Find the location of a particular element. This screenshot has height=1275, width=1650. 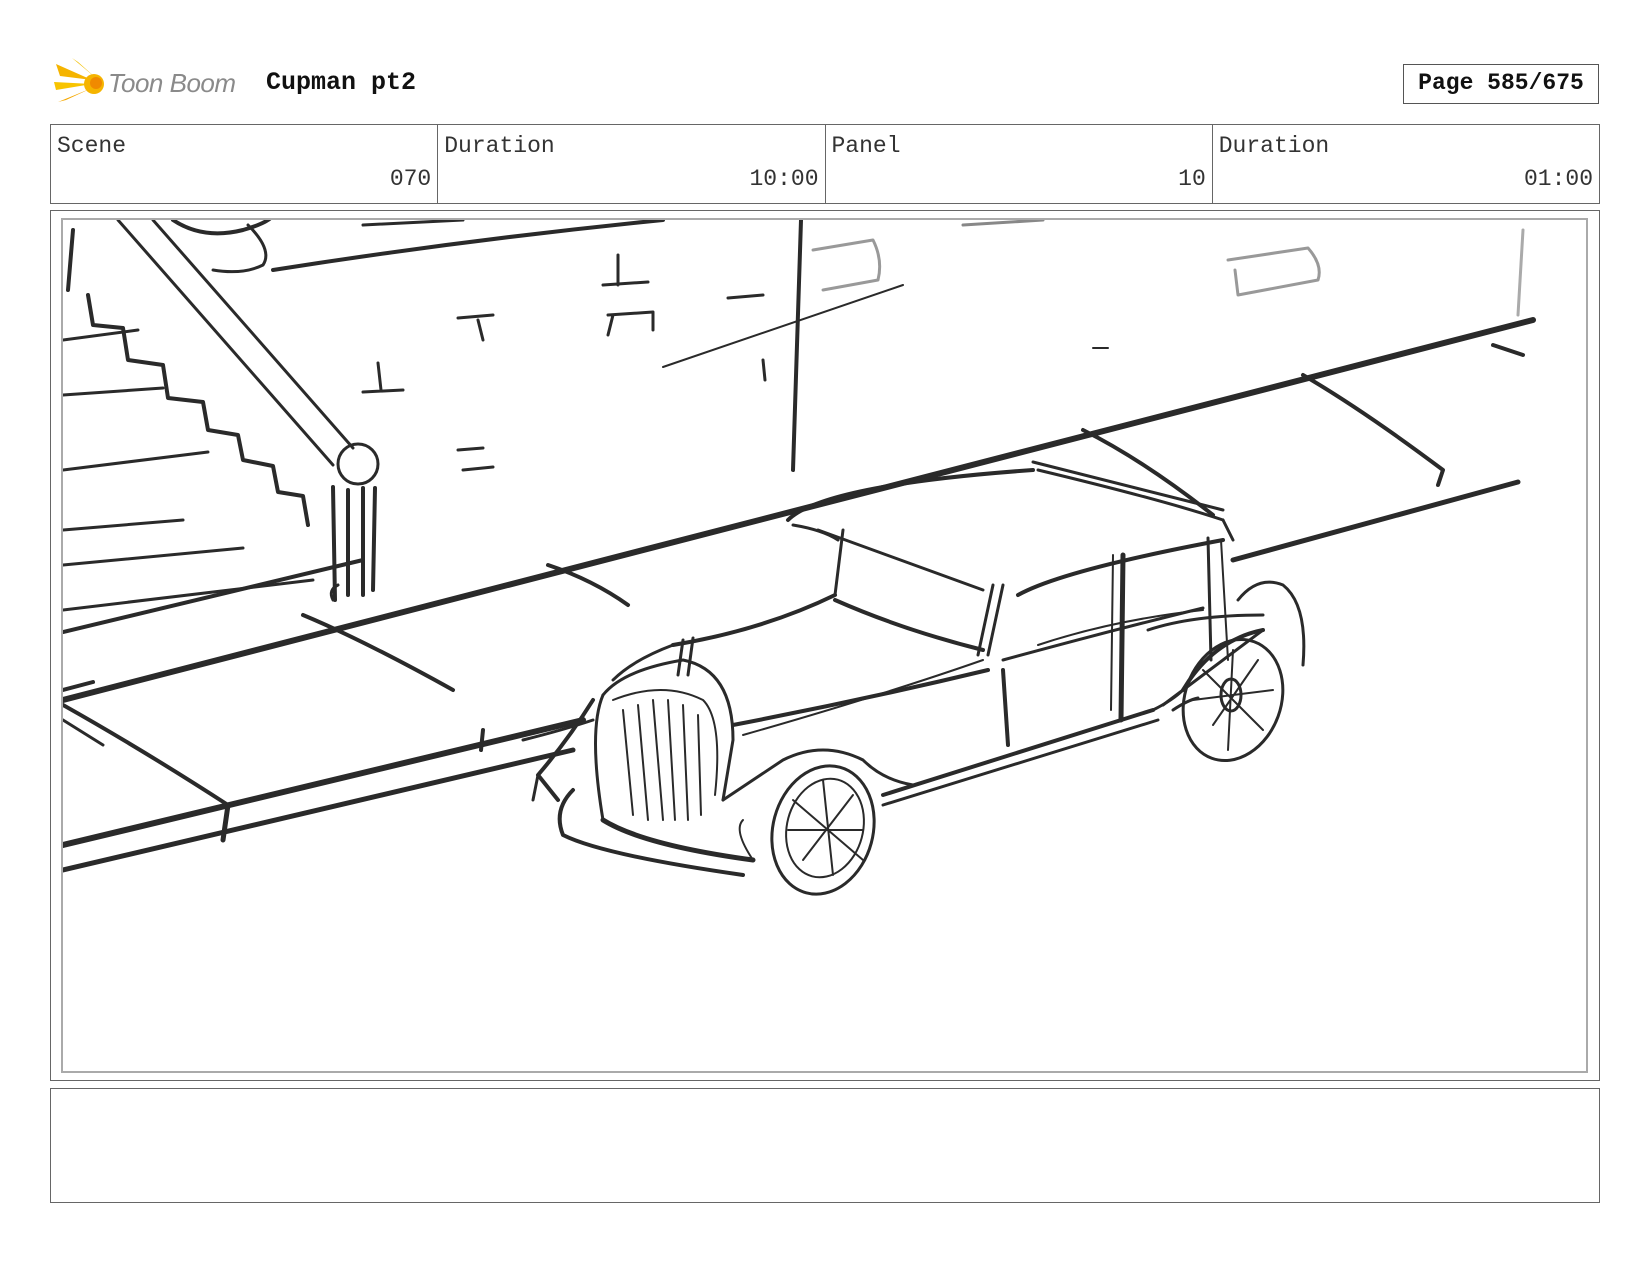

panel-label: Panel is located at coordinates (866, 146).